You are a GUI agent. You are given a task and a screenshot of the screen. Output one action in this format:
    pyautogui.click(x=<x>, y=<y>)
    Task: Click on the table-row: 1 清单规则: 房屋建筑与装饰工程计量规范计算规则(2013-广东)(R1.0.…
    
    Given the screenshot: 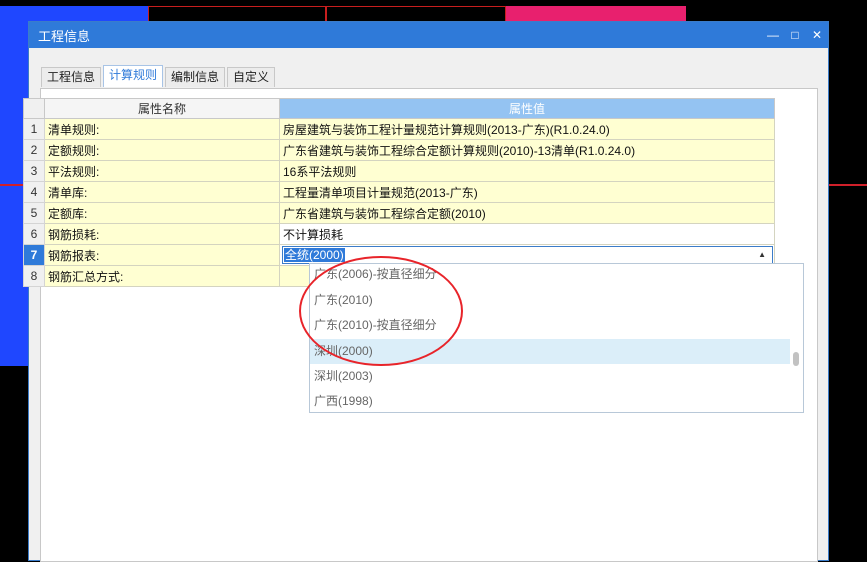 What is the action you would take?
    pyautogui.click(x=399, y=129)
    